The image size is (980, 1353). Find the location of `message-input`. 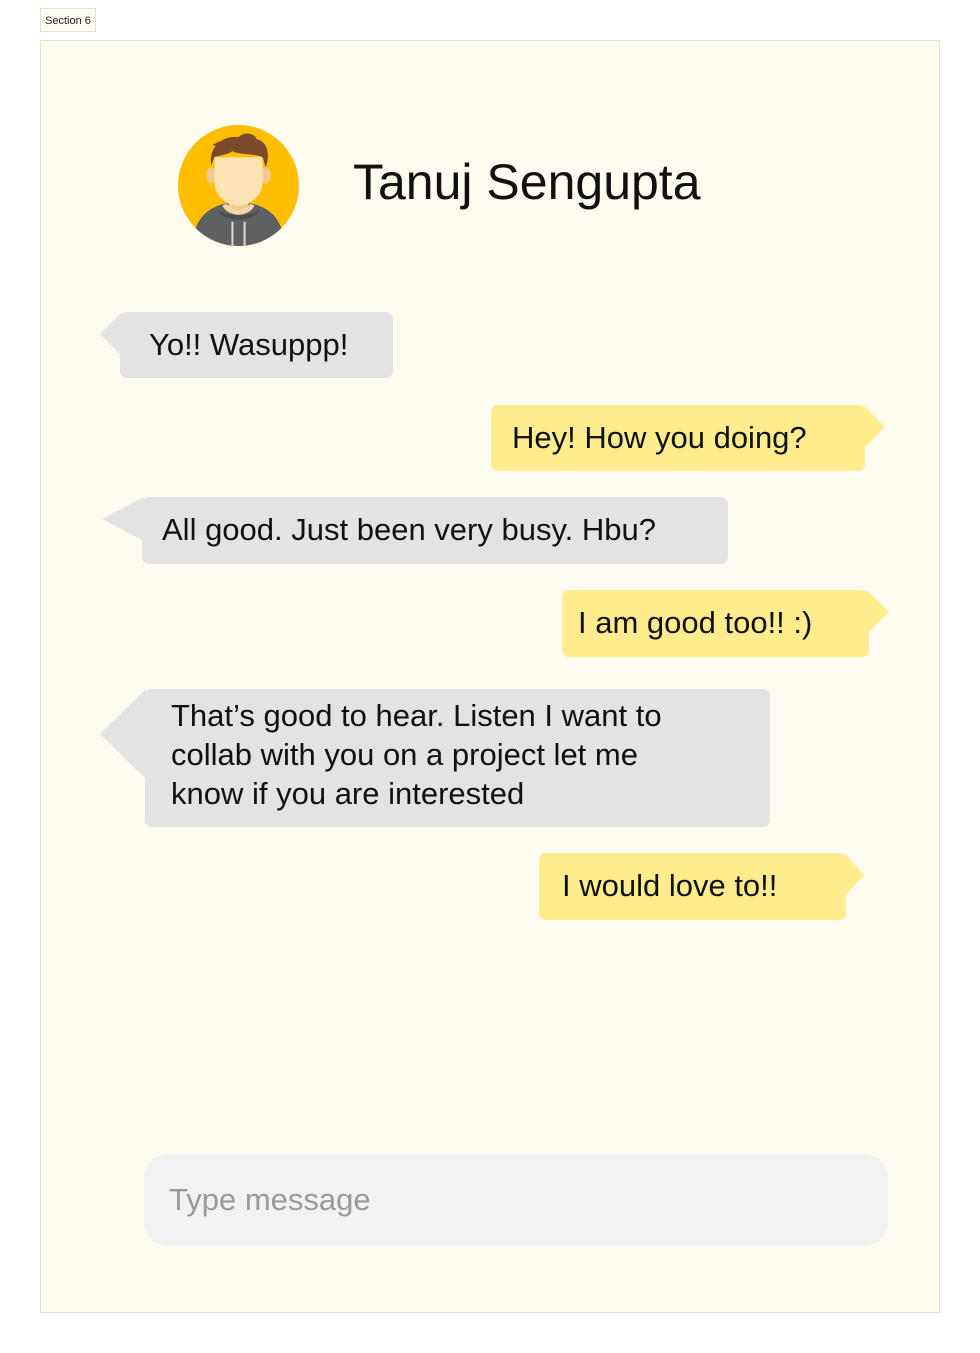

message-input is located at coordinates (516, 1200).